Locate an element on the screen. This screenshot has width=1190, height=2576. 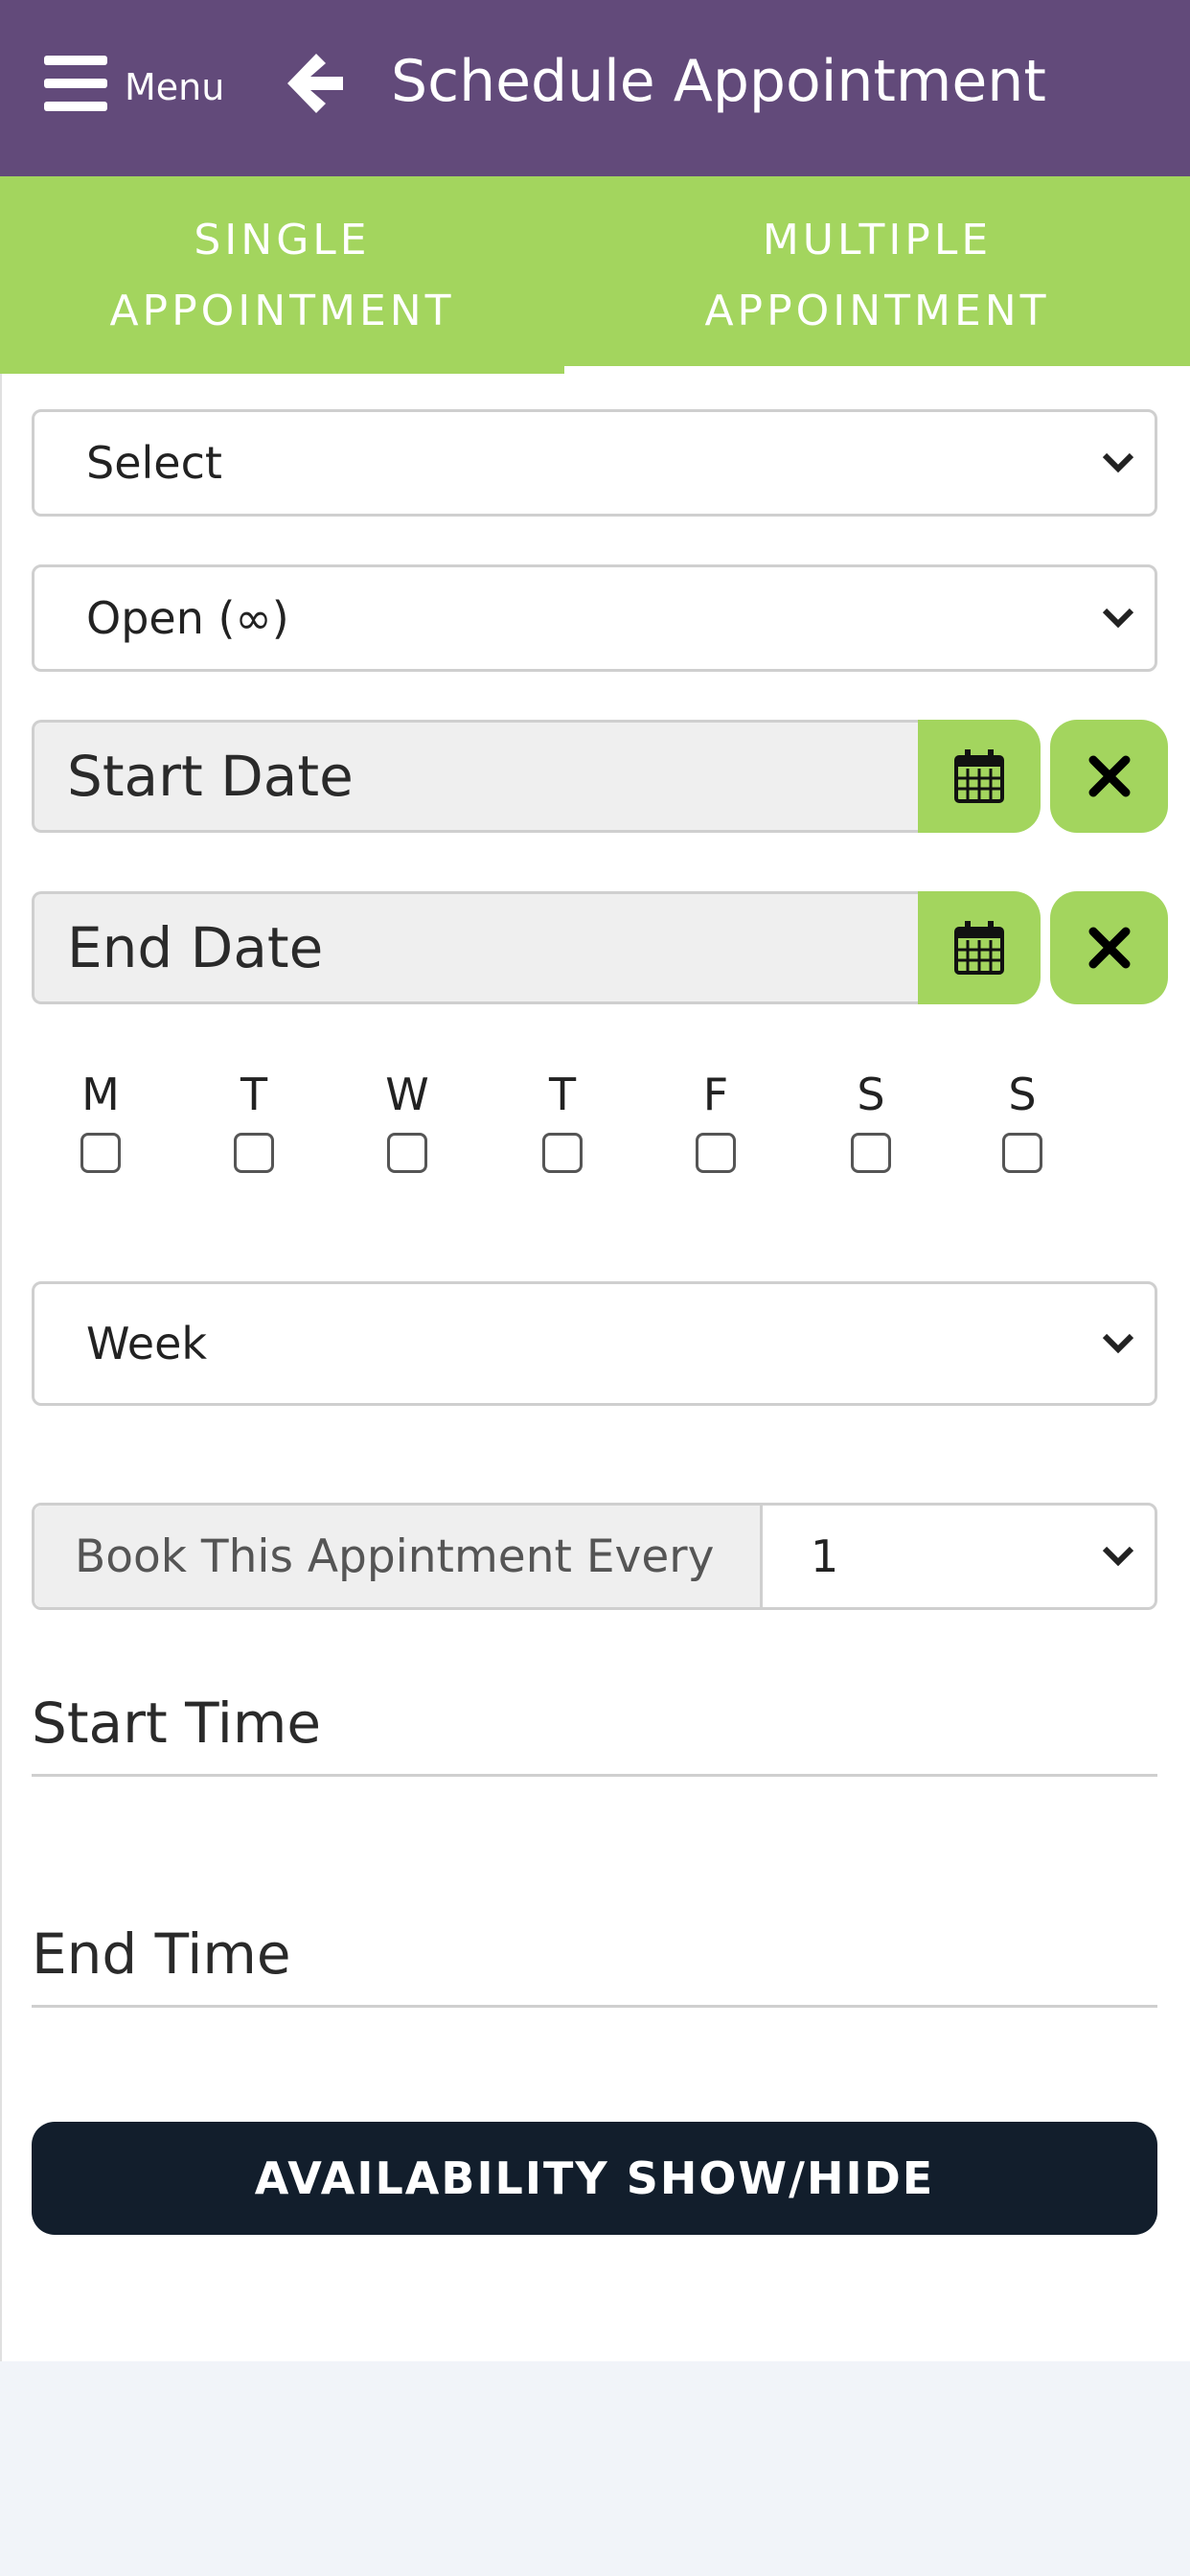
tab-single-appointment: SINGLE APPOINTMENT is located at coordinates (282, 275).